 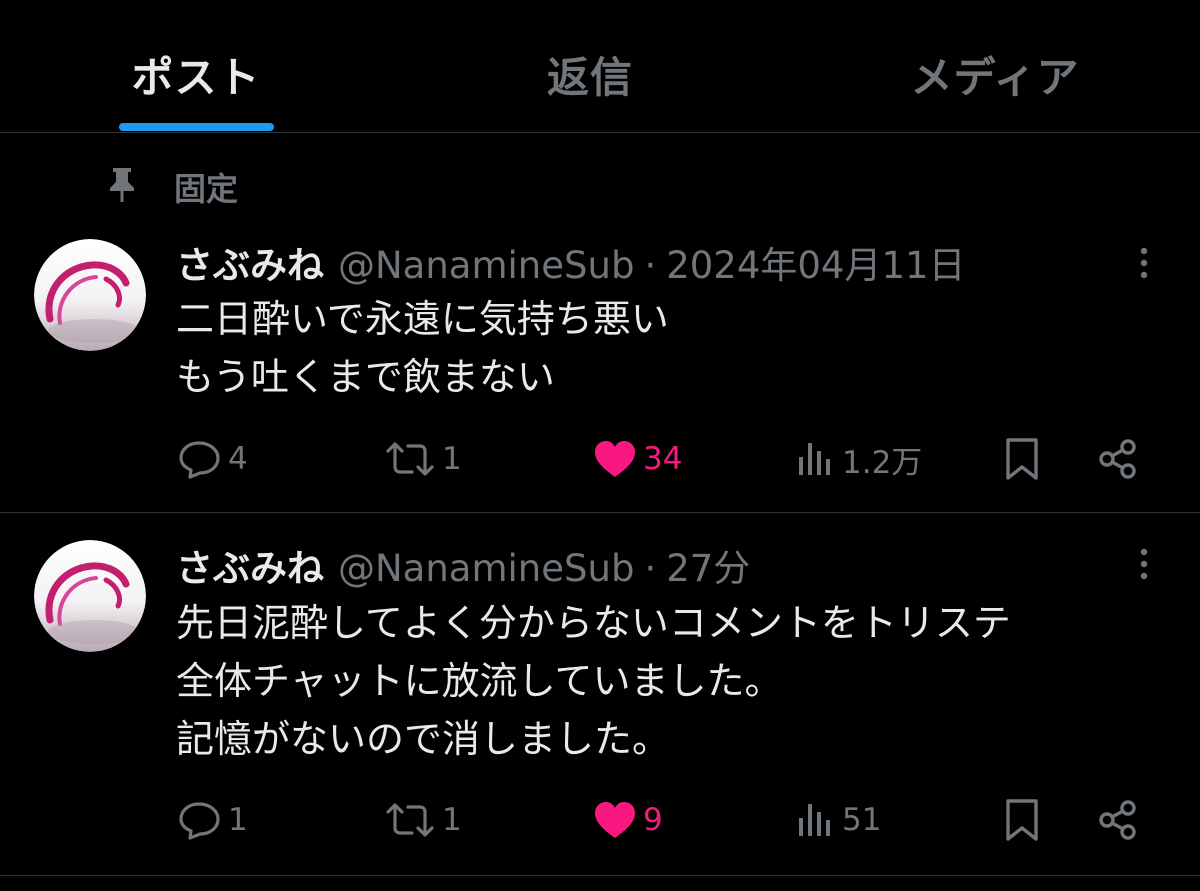 I want to click on reply-button: 1, so click(x=213, y=820).